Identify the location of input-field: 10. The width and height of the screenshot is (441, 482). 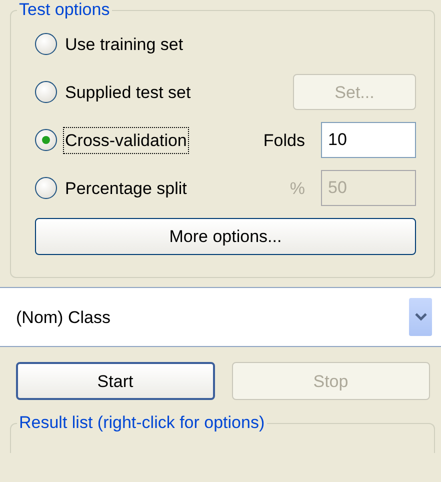
(368, 140).